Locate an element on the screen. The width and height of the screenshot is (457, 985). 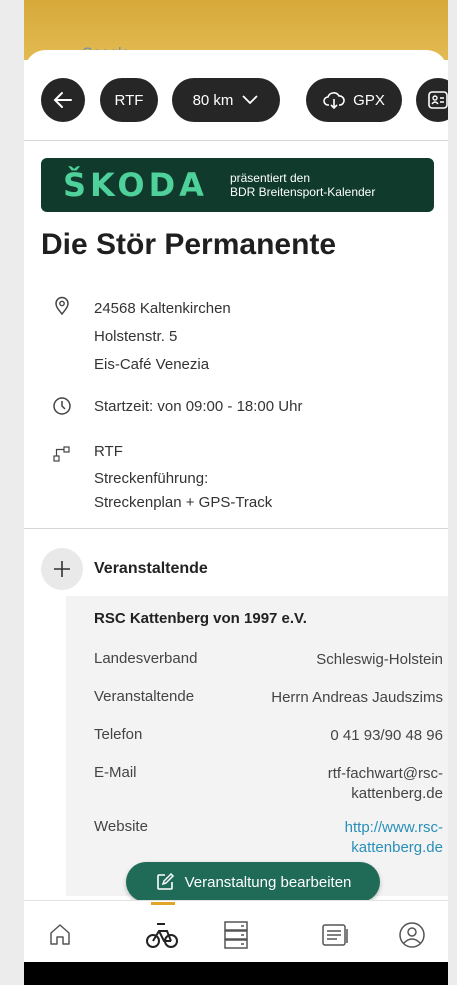
cloud-download-icon is located at coordinates (334, 100).